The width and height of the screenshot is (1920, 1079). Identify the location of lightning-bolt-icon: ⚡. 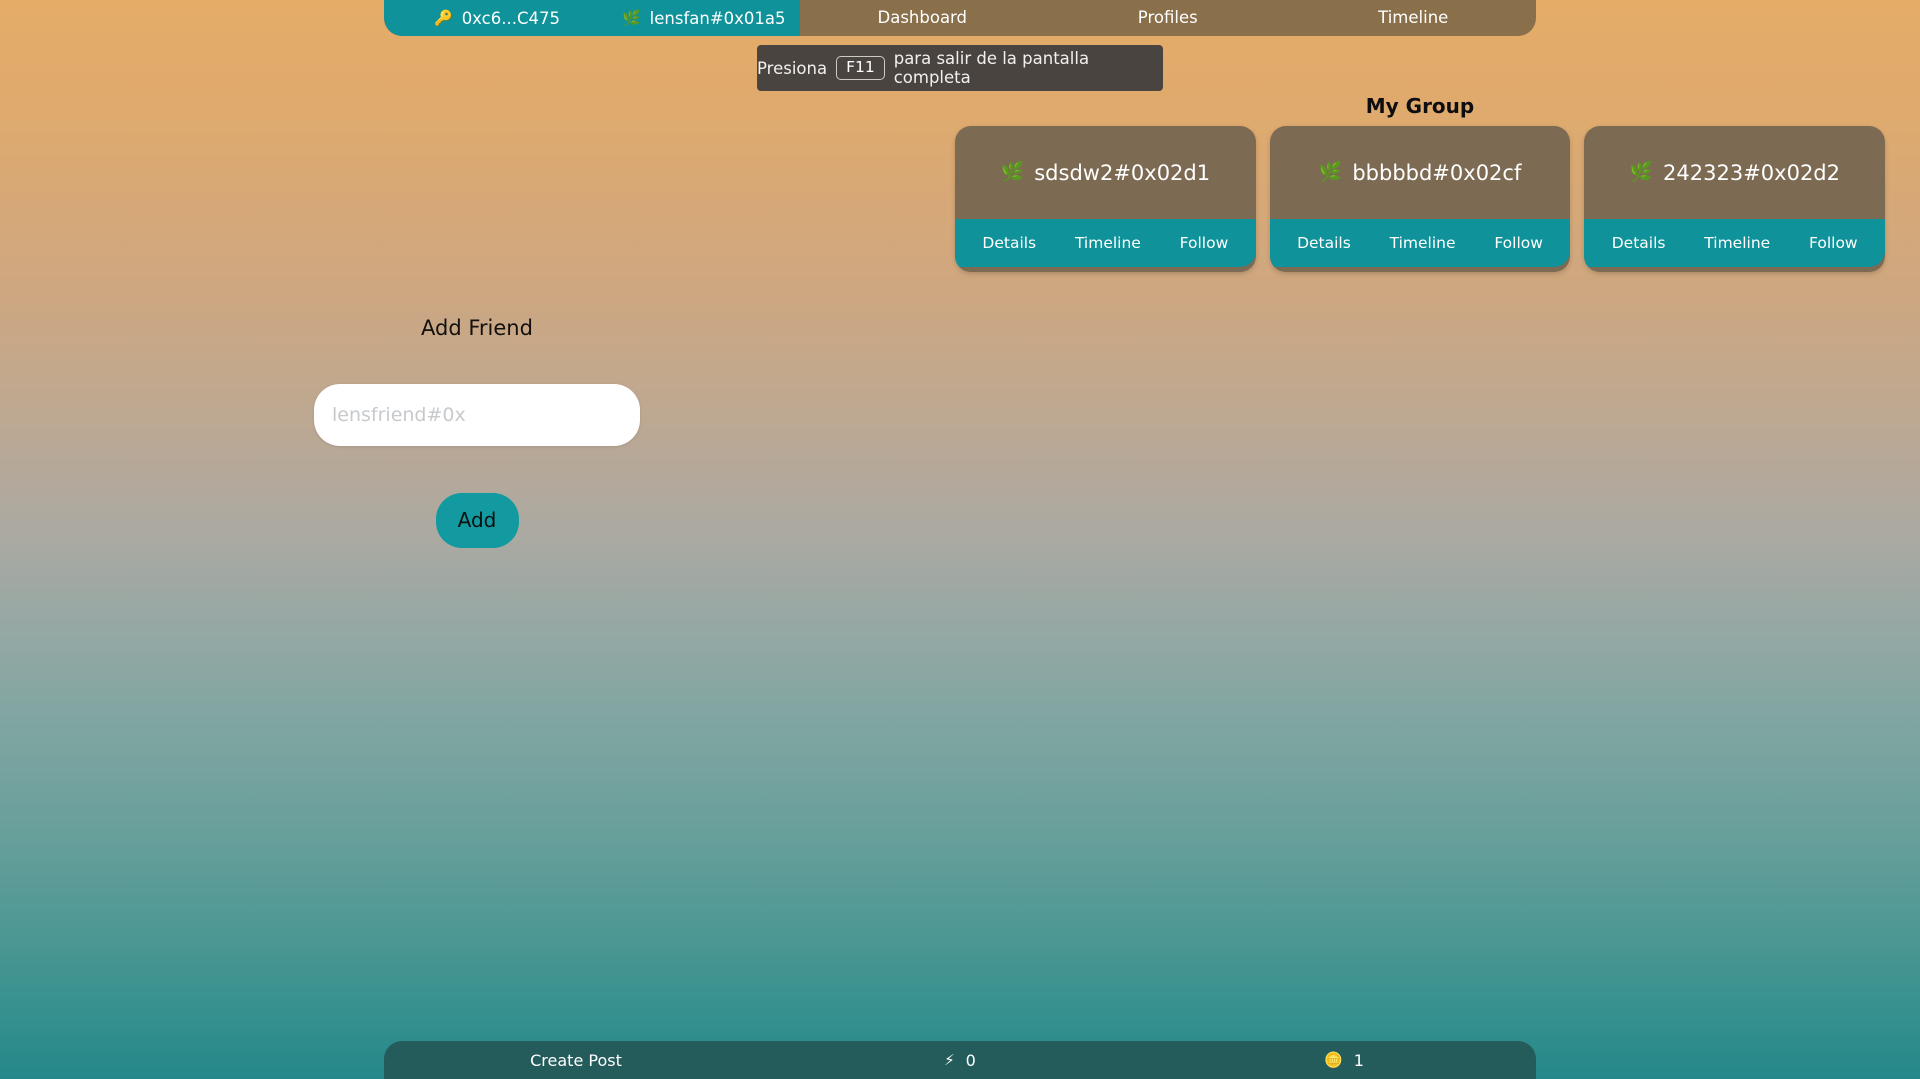
(949, 1059).